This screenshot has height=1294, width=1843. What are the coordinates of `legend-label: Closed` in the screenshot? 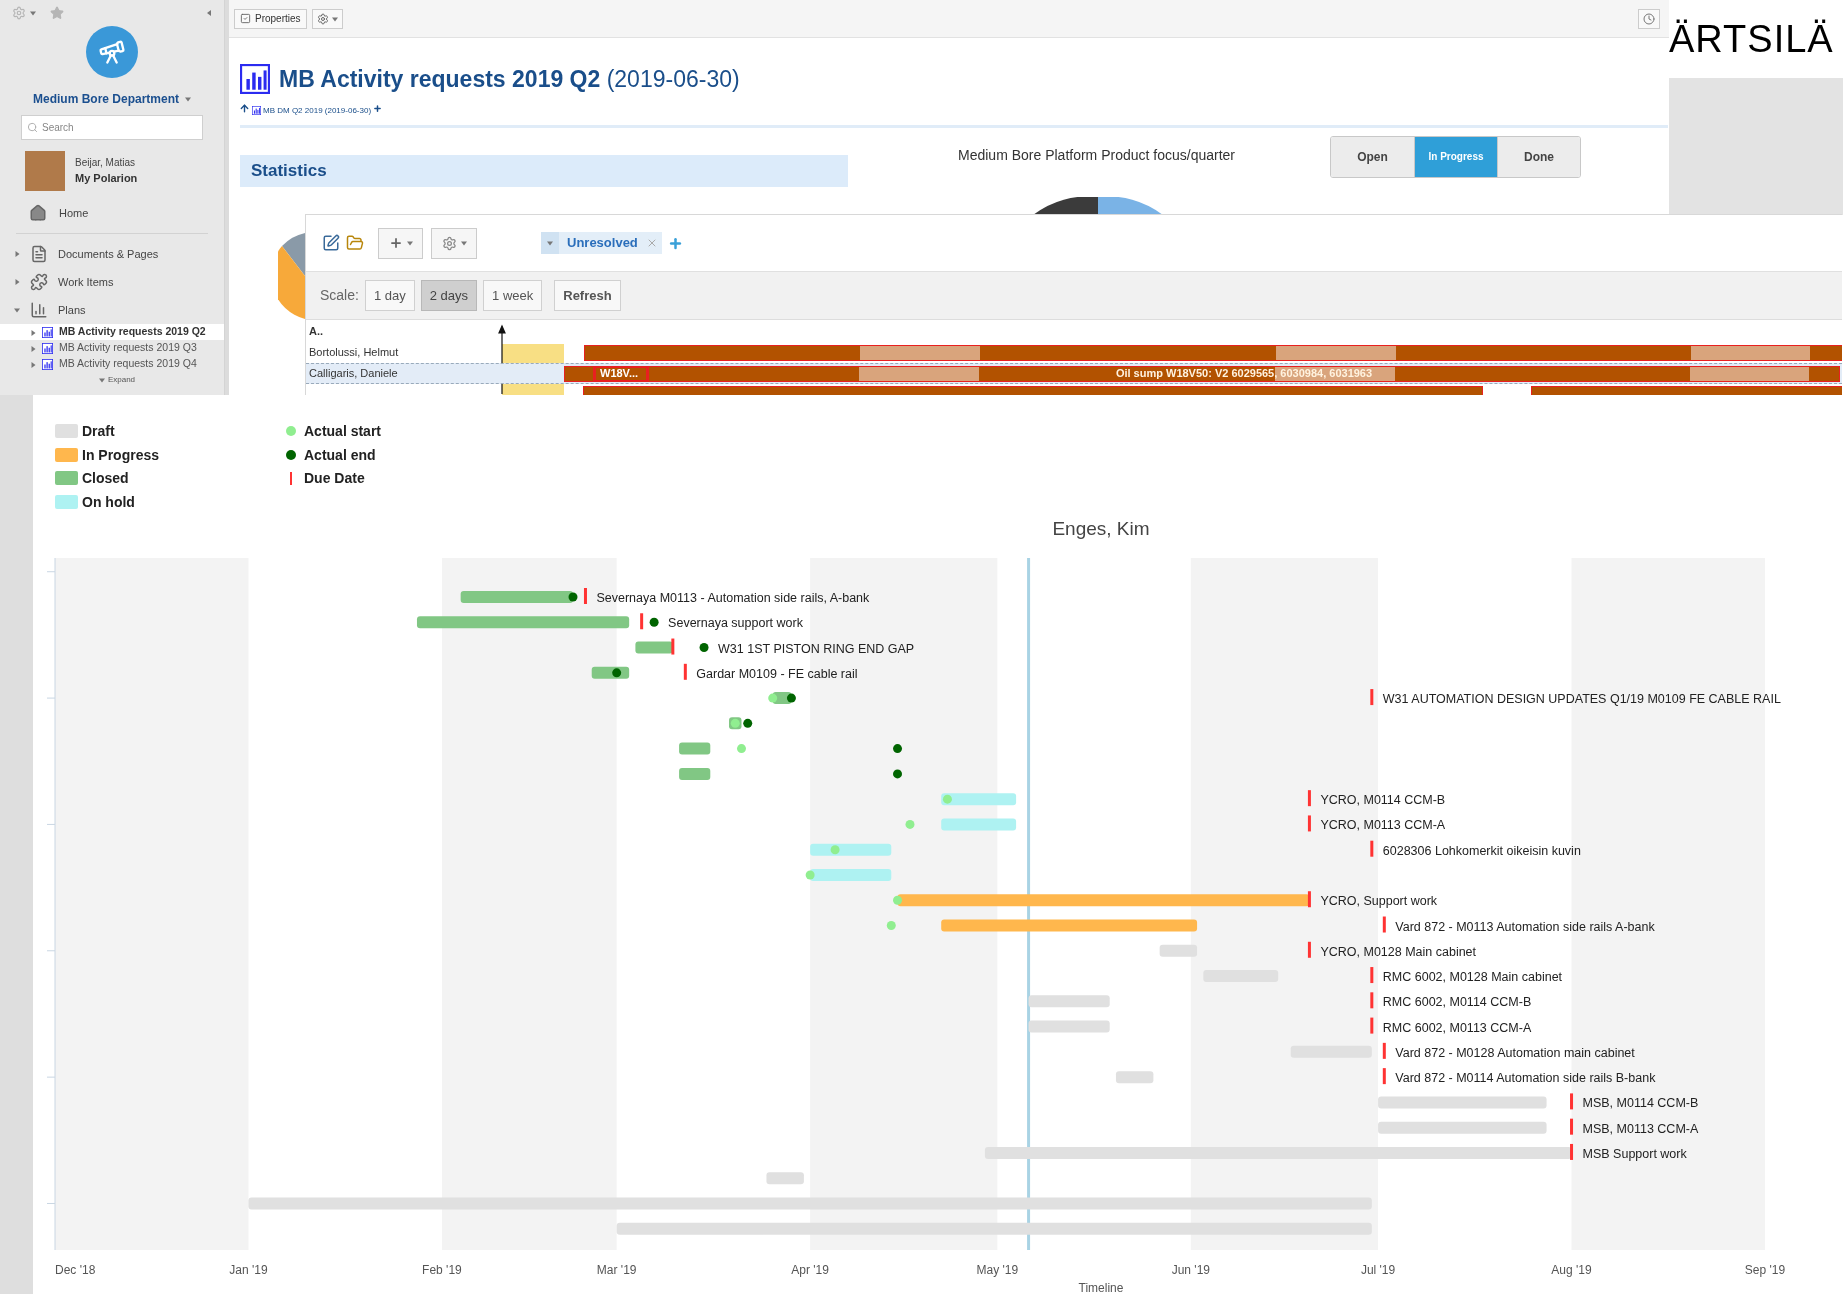 It's located at (105, 478).